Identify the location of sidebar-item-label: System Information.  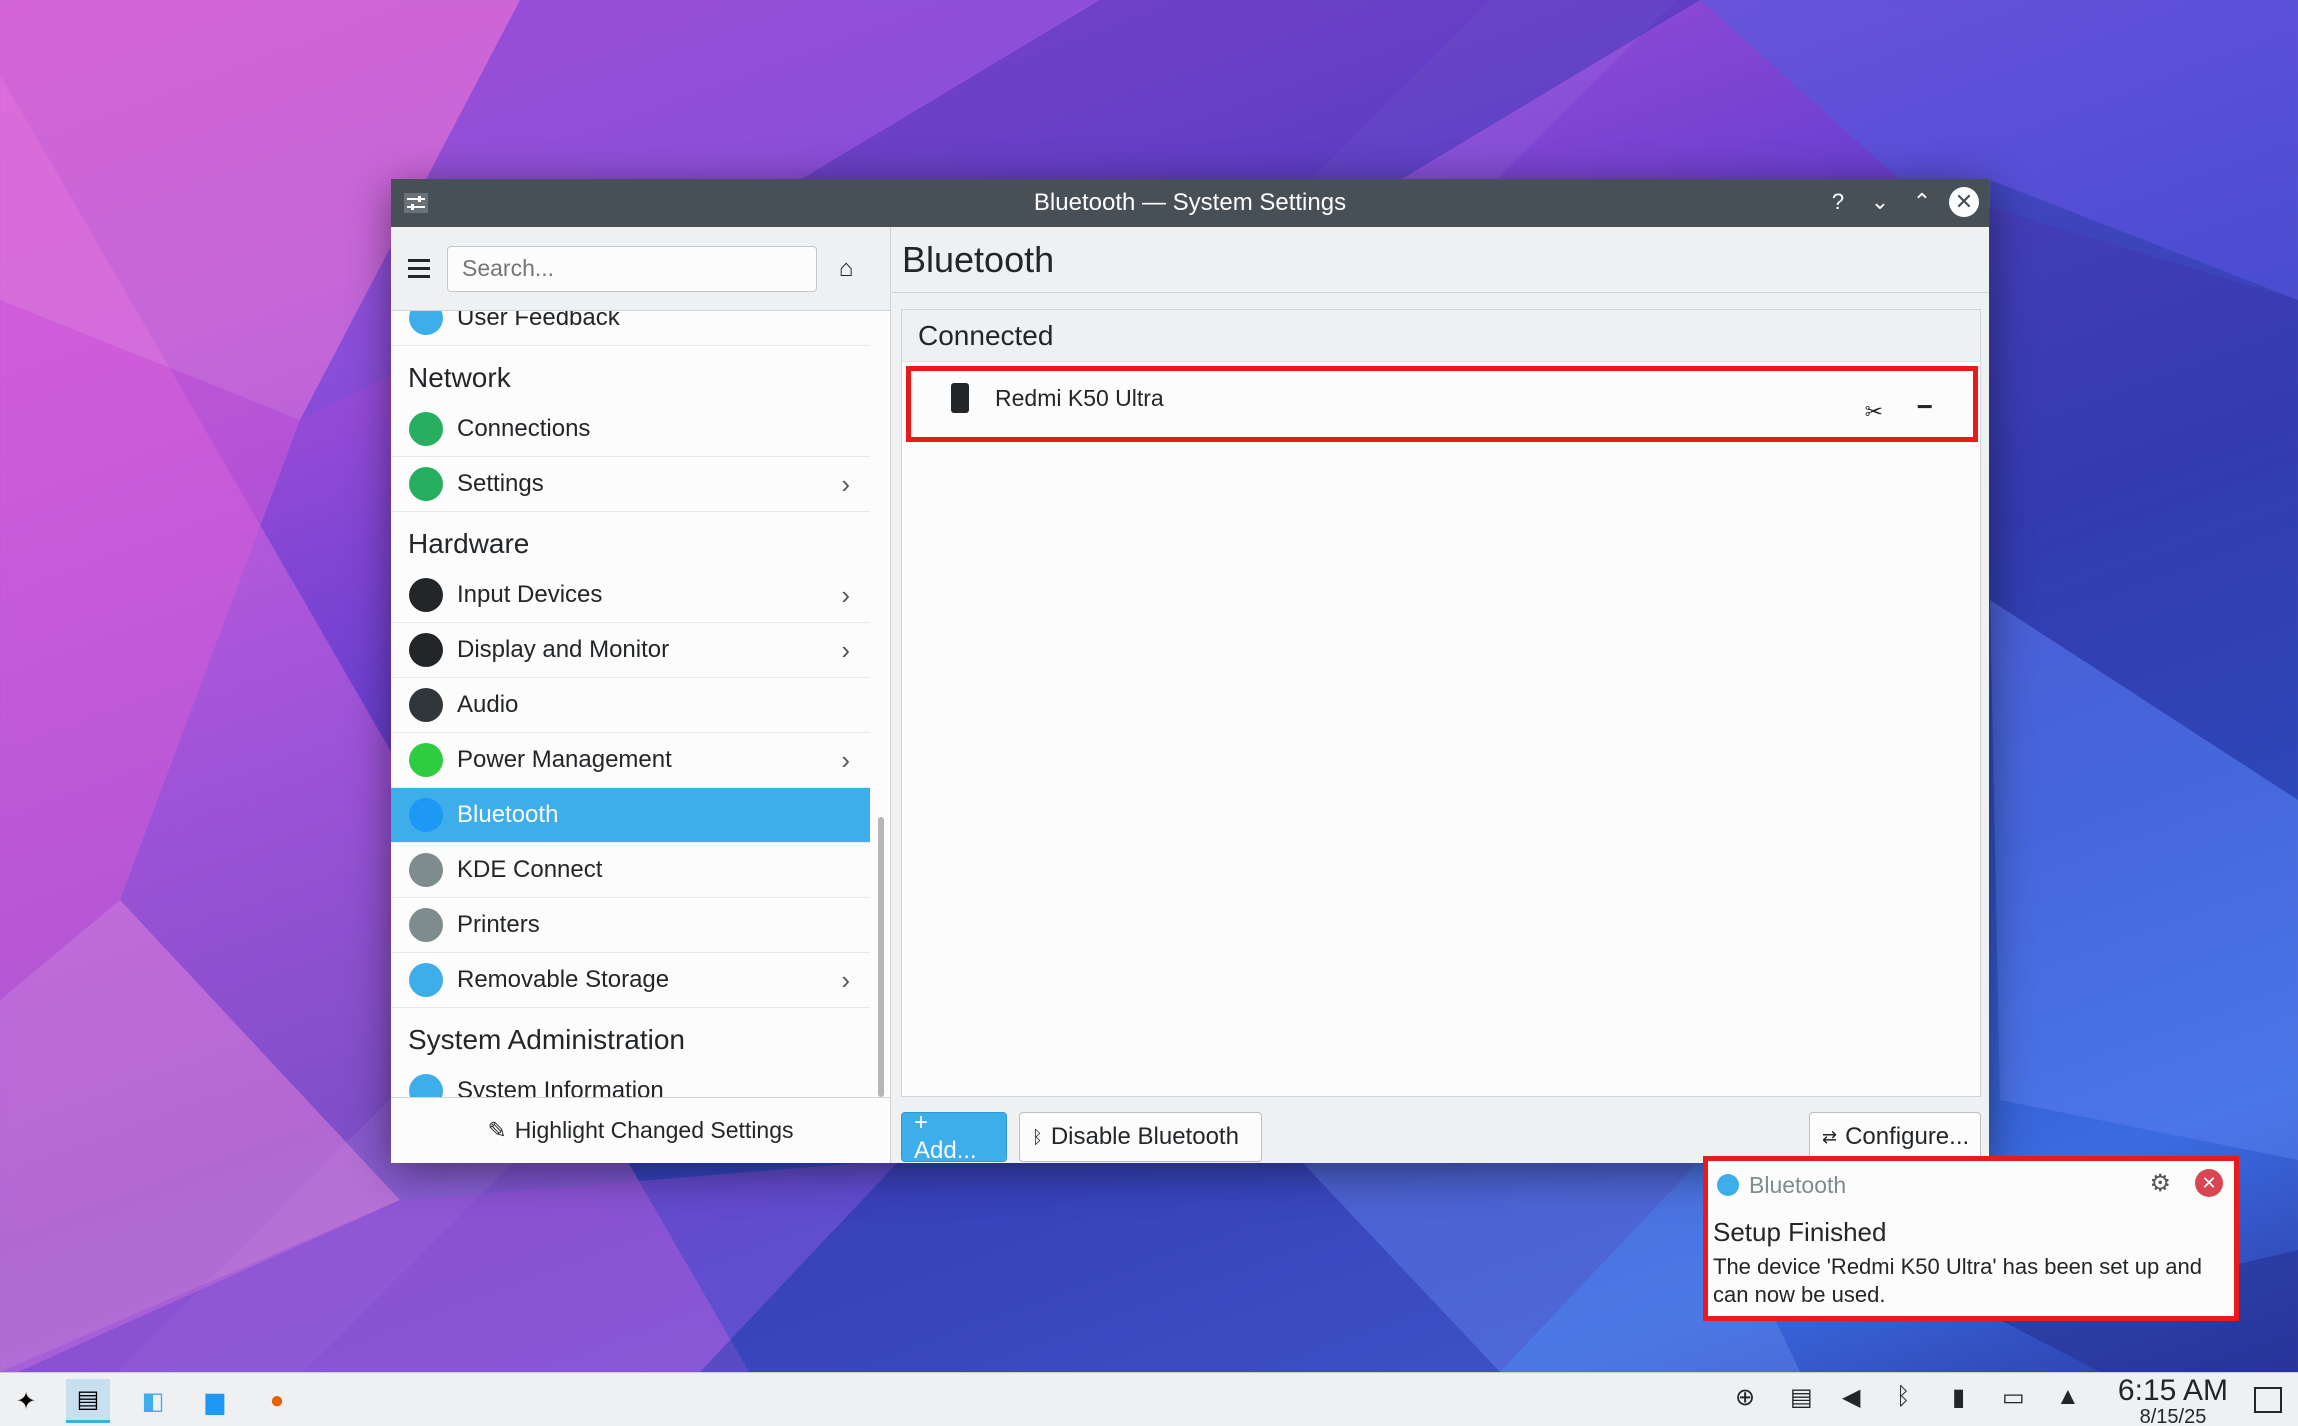
(560, 1087).